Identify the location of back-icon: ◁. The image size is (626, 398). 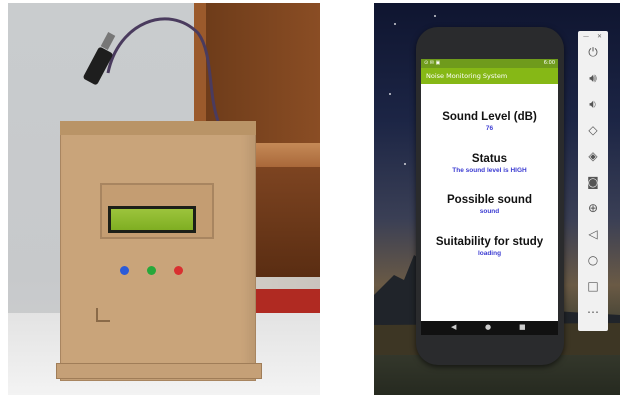
(593, 234).